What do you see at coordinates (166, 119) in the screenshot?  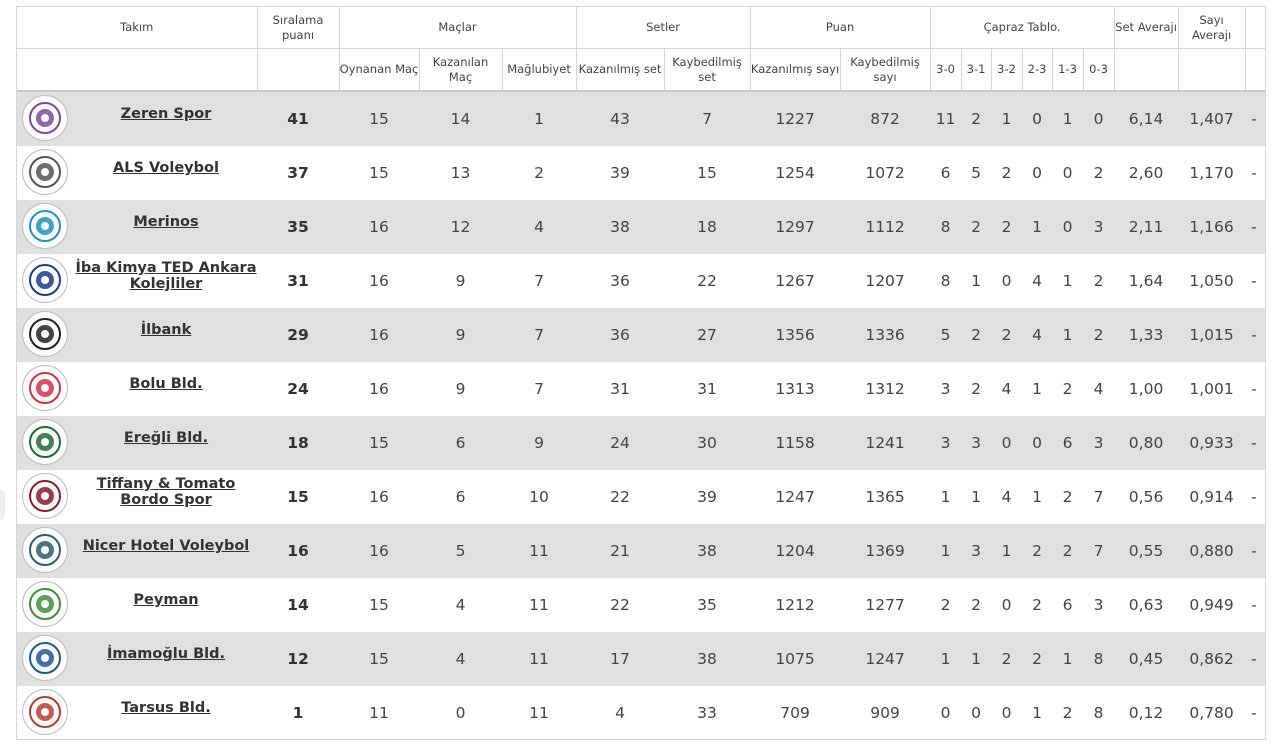 I see `team-name-link: Zeren Spor` at bounding box center [166, 119].